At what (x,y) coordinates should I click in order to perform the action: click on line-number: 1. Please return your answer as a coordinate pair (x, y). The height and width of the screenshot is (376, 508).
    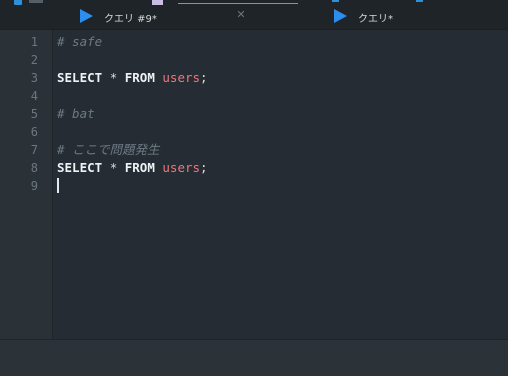
    Looking at the image, I should click on (34, 42).